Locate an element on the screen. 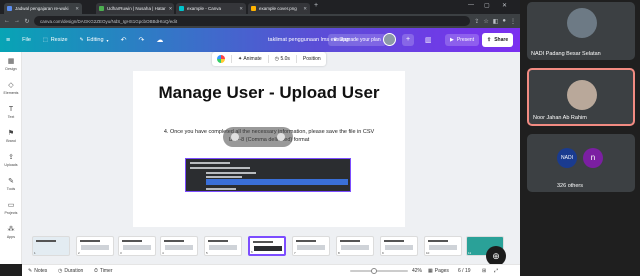 This screenshot has width=640, height=276. upgrade-button: ♛ Upgrade your plan is located at coordinates (357, 40).